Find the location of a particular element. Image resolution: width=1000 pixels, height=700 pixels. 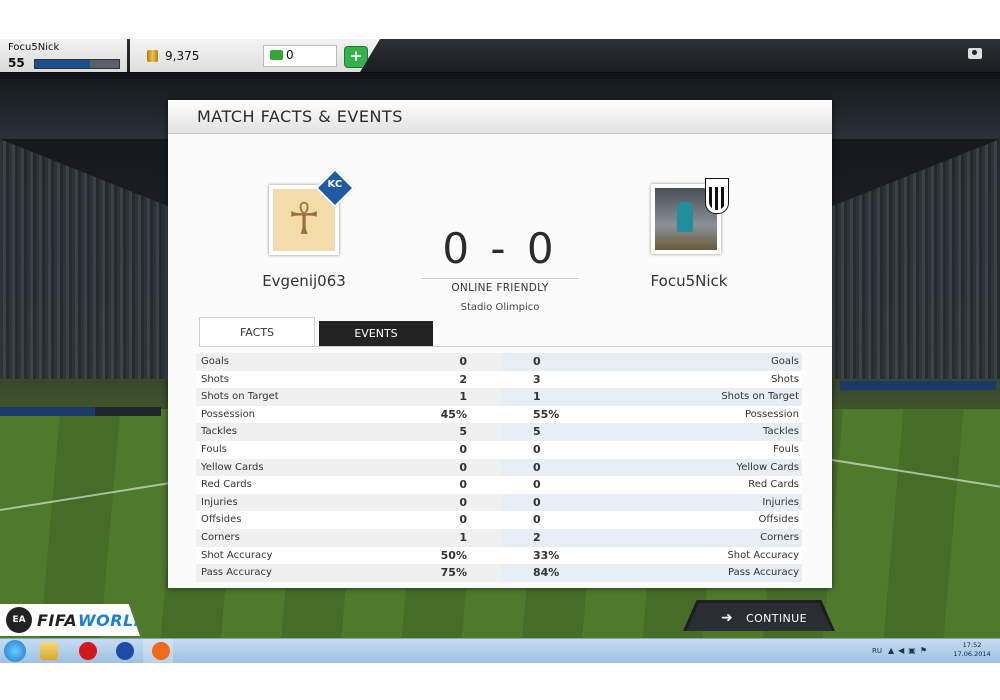

stat-label-away: Shots is located at coordinates (785, 379).